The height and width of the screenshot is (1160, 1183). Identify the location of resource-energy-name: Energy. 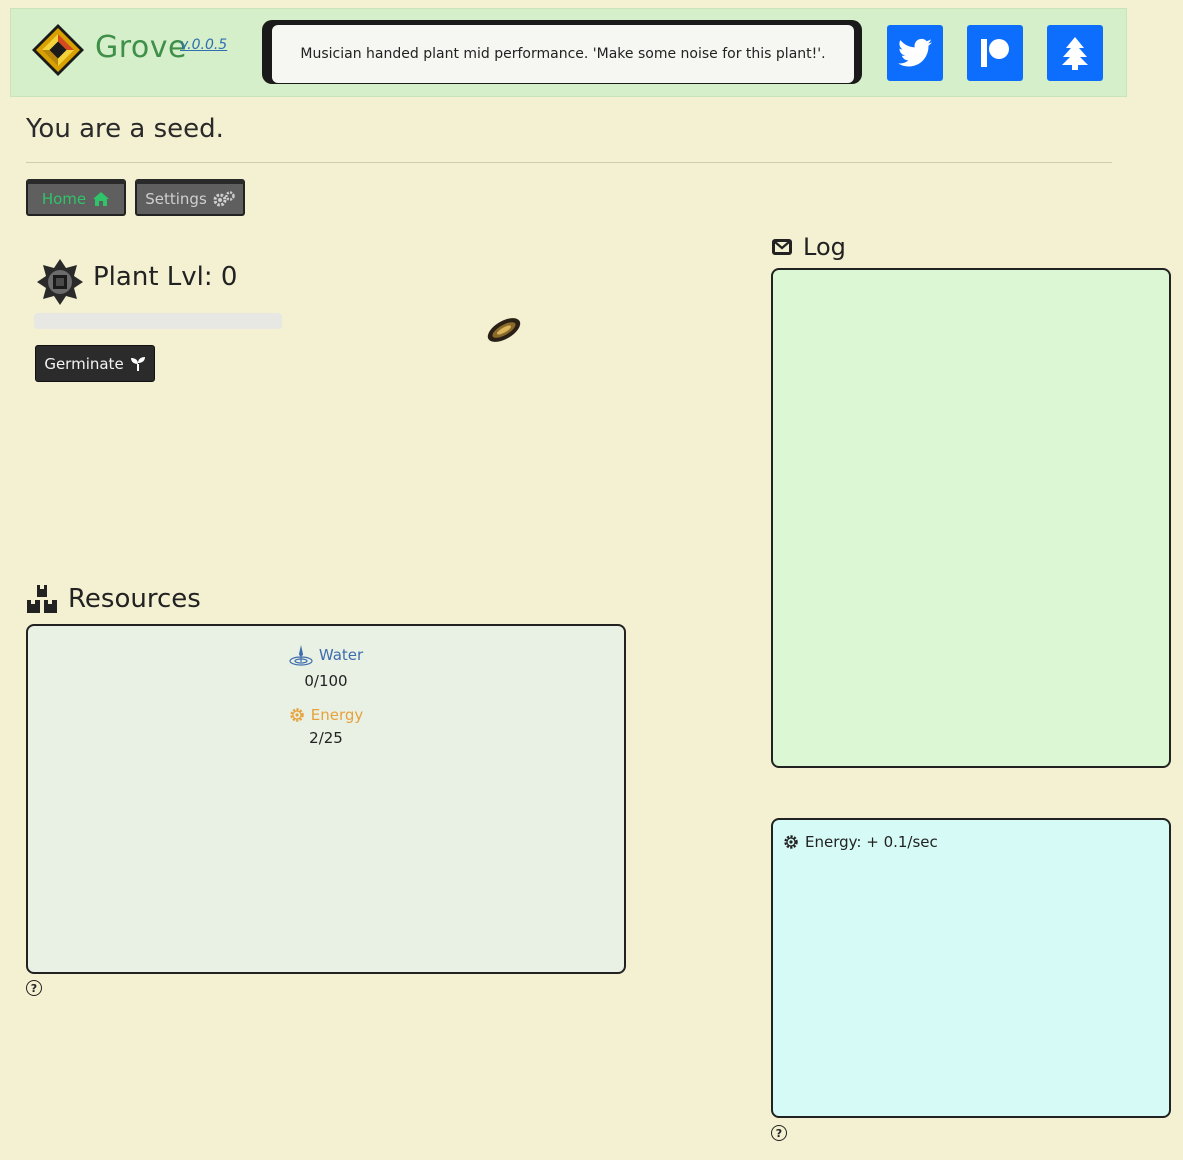
(337, 715).